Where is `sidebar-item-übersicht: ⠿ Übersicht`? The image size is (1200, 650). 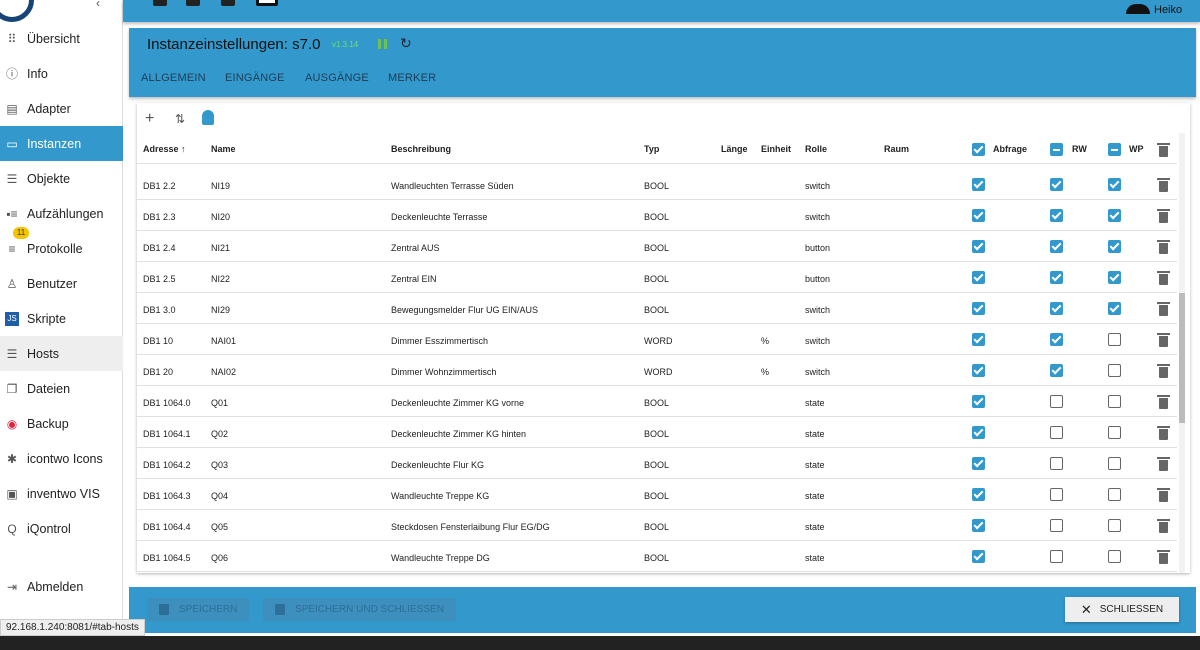
sidebar-item-übersicht: ⠿ Übersicht is located at coordinates (61, 38).